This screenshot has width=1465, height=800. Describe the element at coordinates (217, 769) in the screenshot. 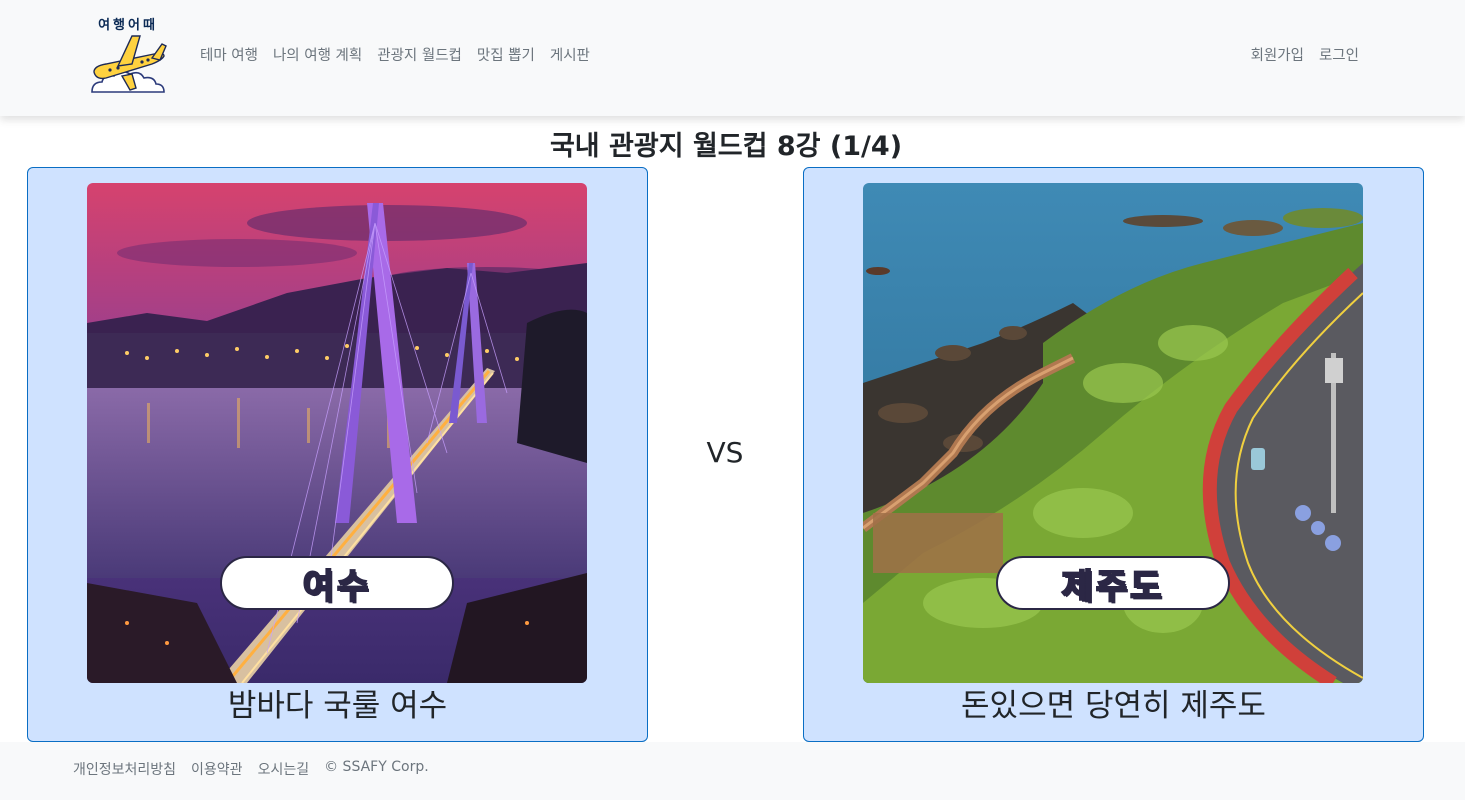

I see `footer-terms-link: 이용약관` at that location.